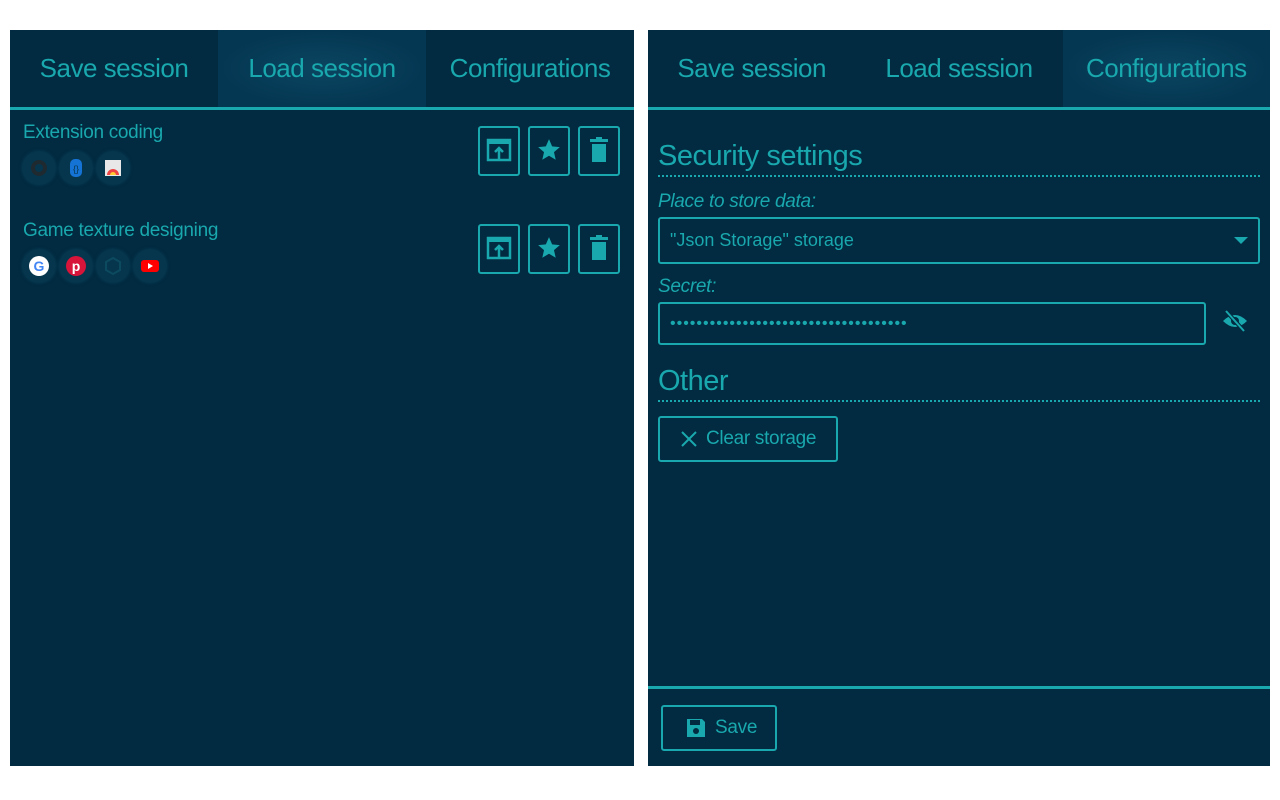  Describe the element at coordinates (687, 286) in the screenshot. I see `secret-label: Secret:` at that location.